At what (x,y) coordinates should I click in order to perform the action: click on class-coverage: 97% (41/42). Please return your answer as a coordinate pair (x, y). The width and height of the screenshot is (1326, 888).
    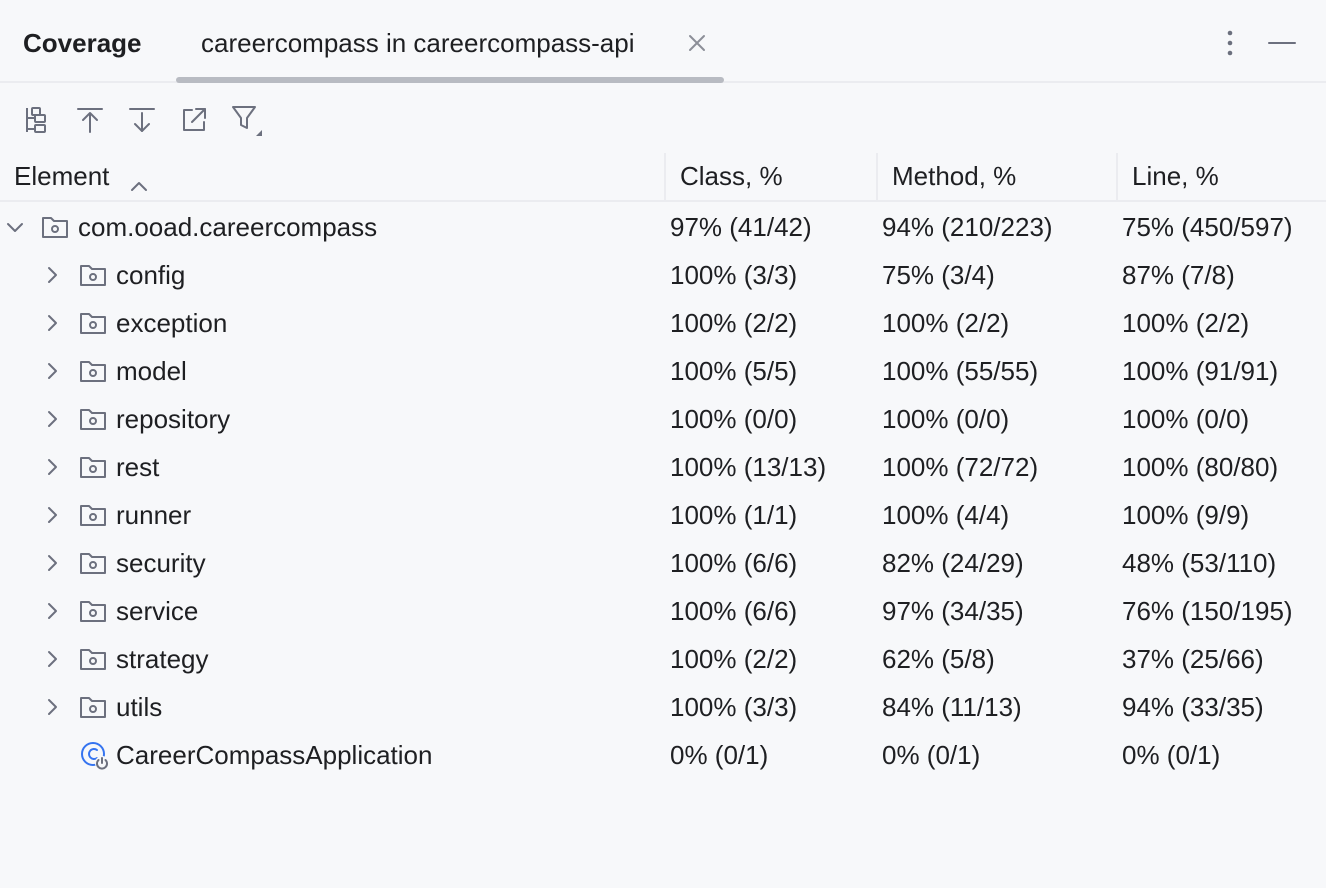
    Looking at the image, I should click on (741, 227).